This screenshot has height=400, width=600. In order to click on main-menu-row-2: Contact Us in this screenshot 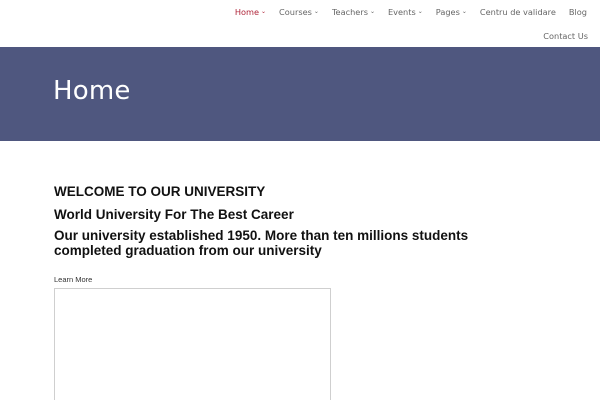, I will do `click(568, 36)`.